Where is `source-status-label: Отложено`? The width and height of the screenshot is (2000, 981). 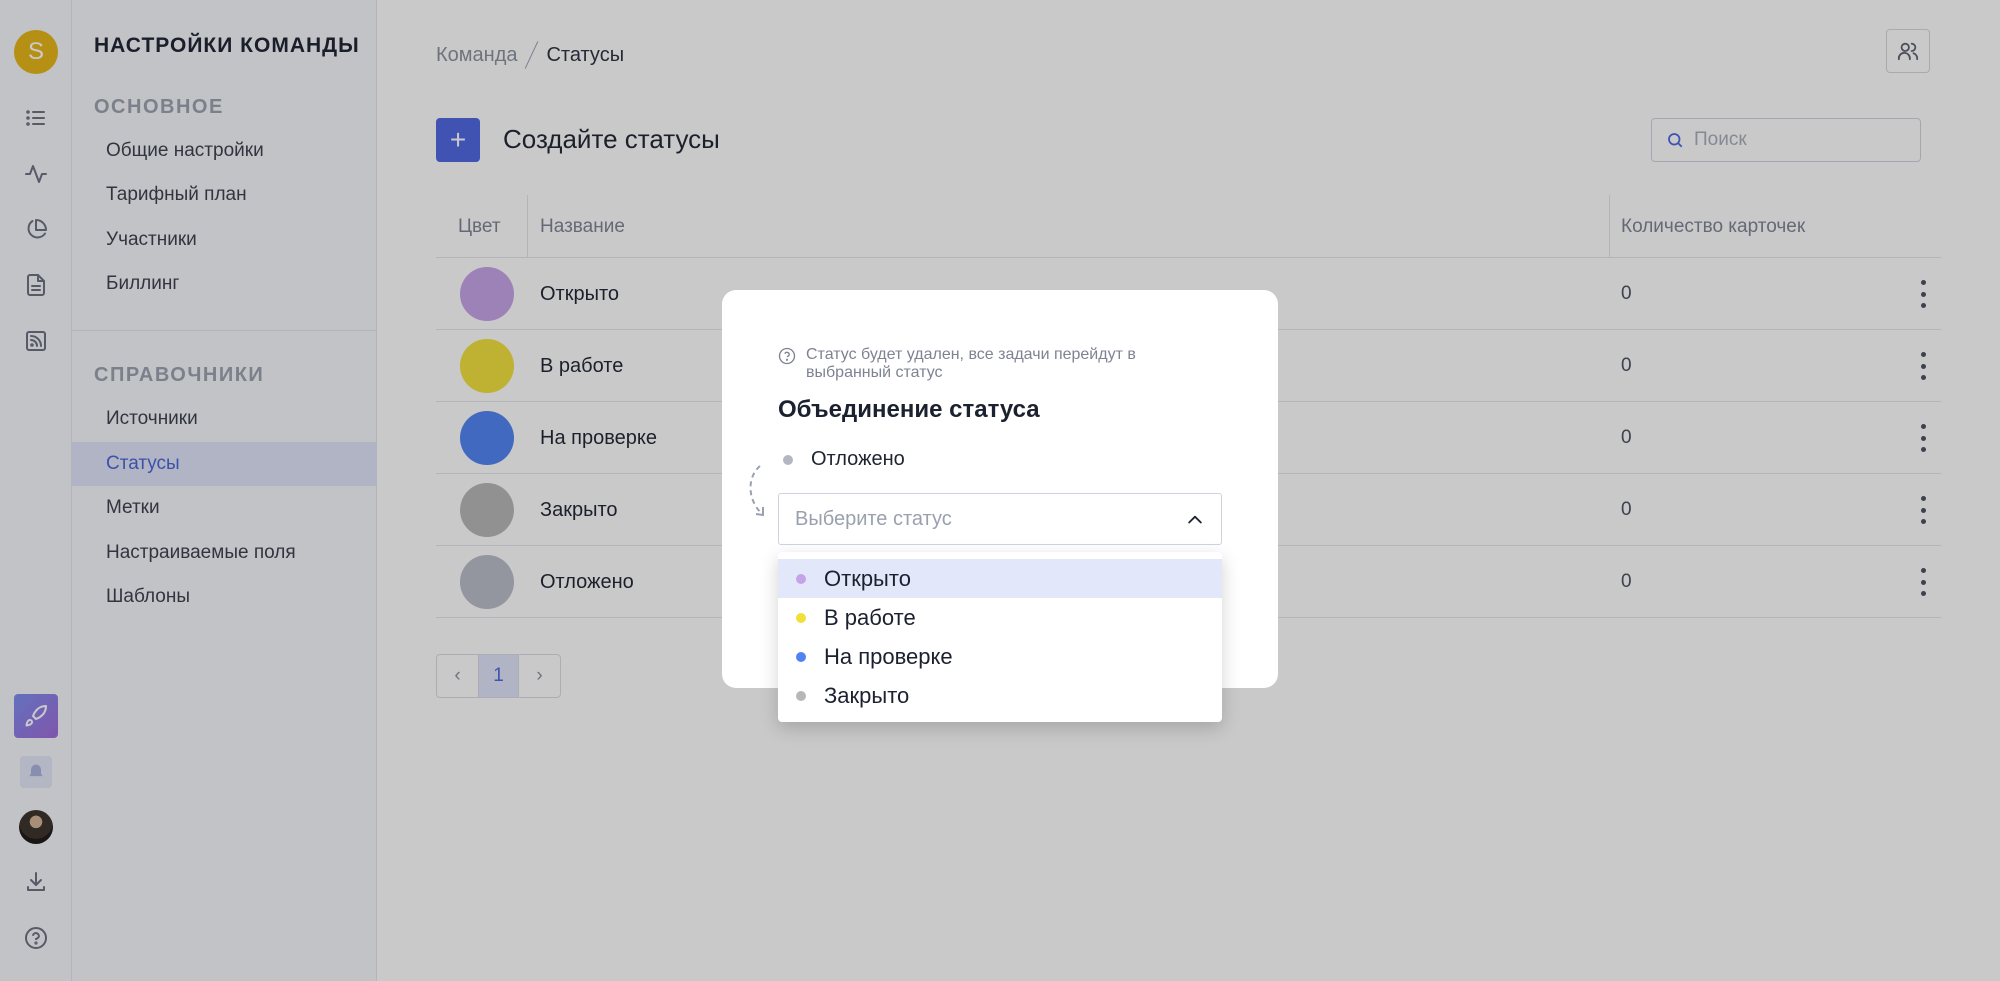
source-status-label: Отложено is located at coordinates (858, 459).